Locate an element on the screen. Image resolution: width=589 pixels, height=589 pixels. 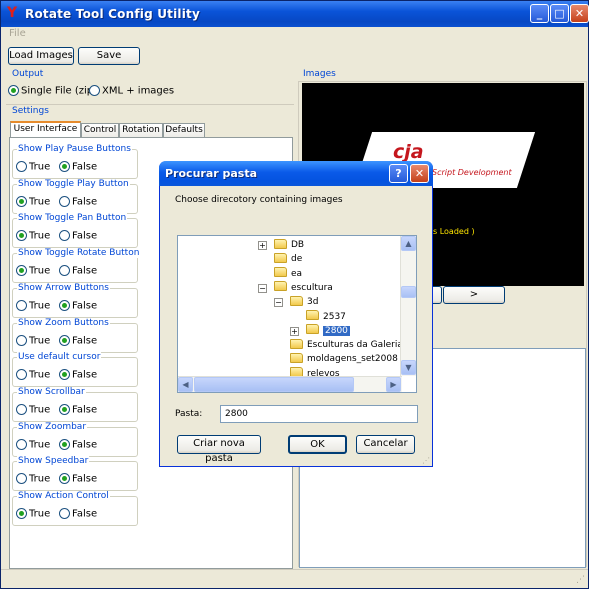
setting-group-title: Show Toggle Pan Button is located at coordinates (72, 218).